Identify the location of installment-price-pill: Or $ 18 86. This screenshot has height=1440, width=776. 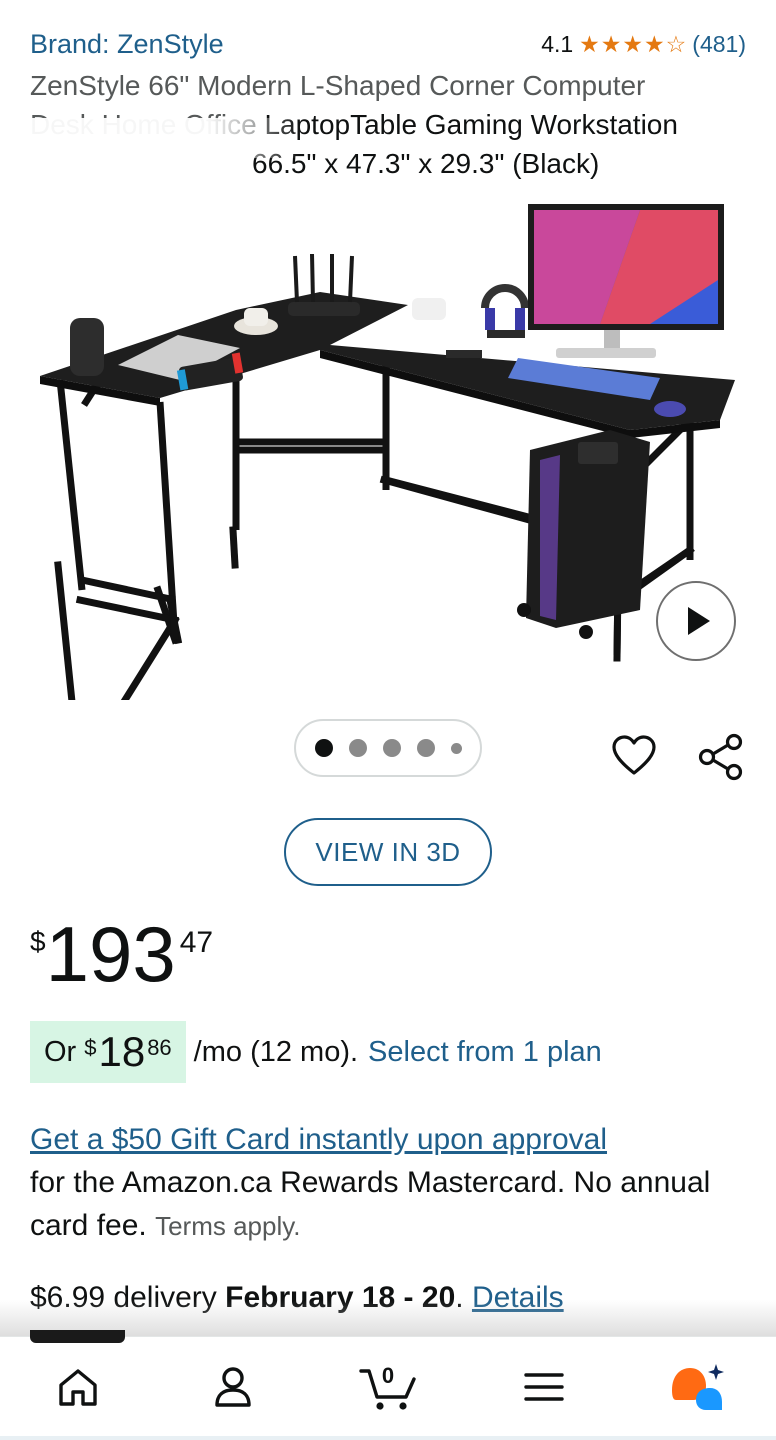
(108, 1052).